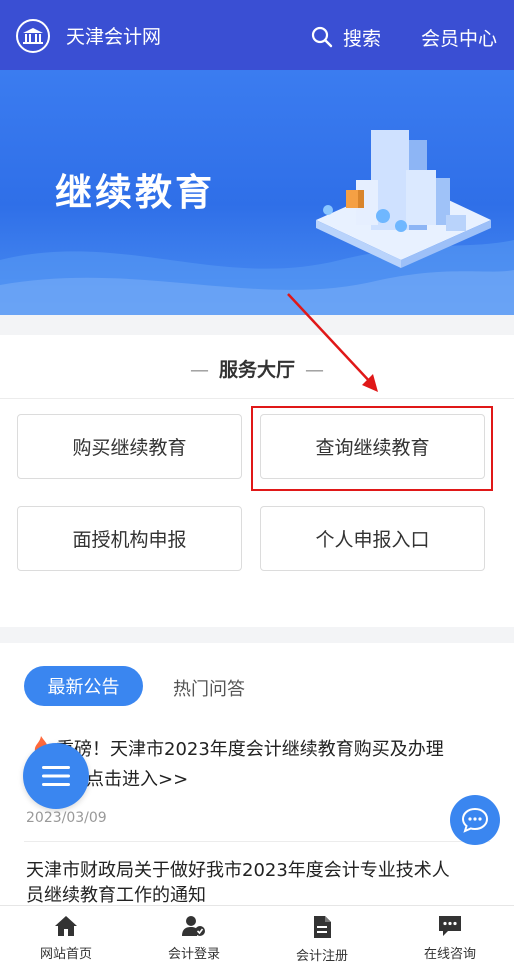 The width and height of the screenshot is (514, 975). Describe the element at coordinates (322, 927) in the screenshot. I see `document-icon` at that location.